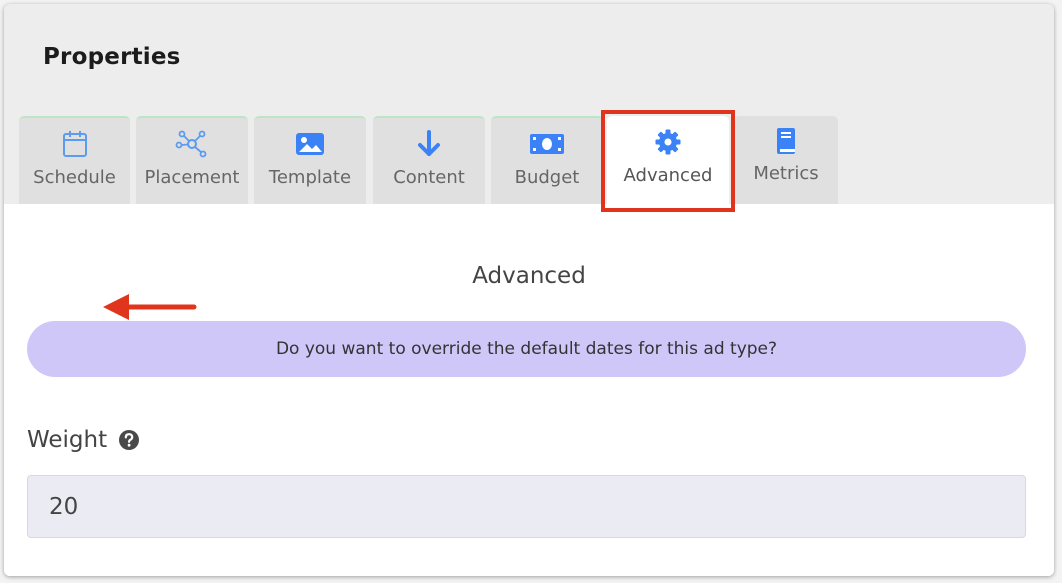 This screenshot has height=583, width=1062. I want to click on tab-budget: Budget, so click(547, 160).